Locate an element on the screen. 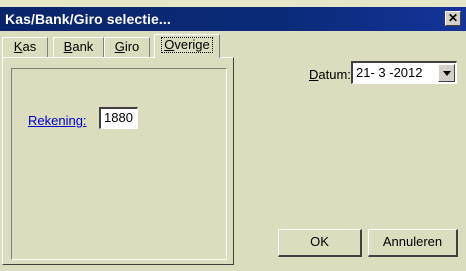 This screenshot has width=466, height=271. rekening-input: 1880 is located at coordinates (118, 118).